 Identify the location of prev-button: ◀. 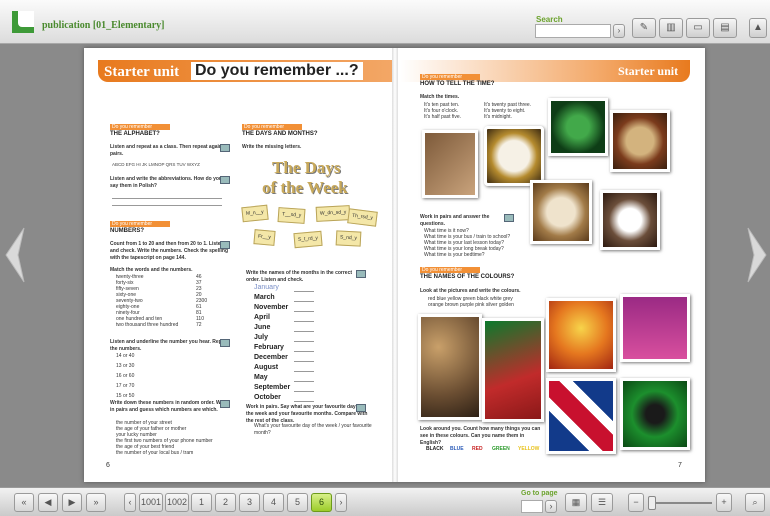
(48, 502).